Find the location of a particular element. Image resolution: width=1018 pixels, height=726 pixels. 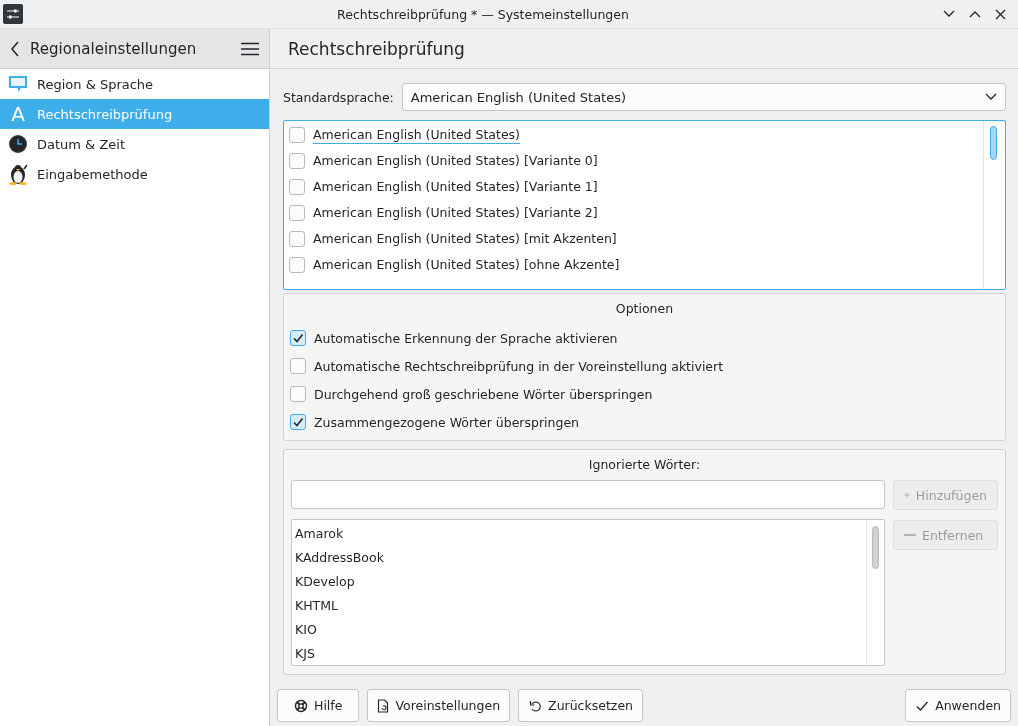

defaults-button: Voreinstellungen is located at coordinates (439, 705).